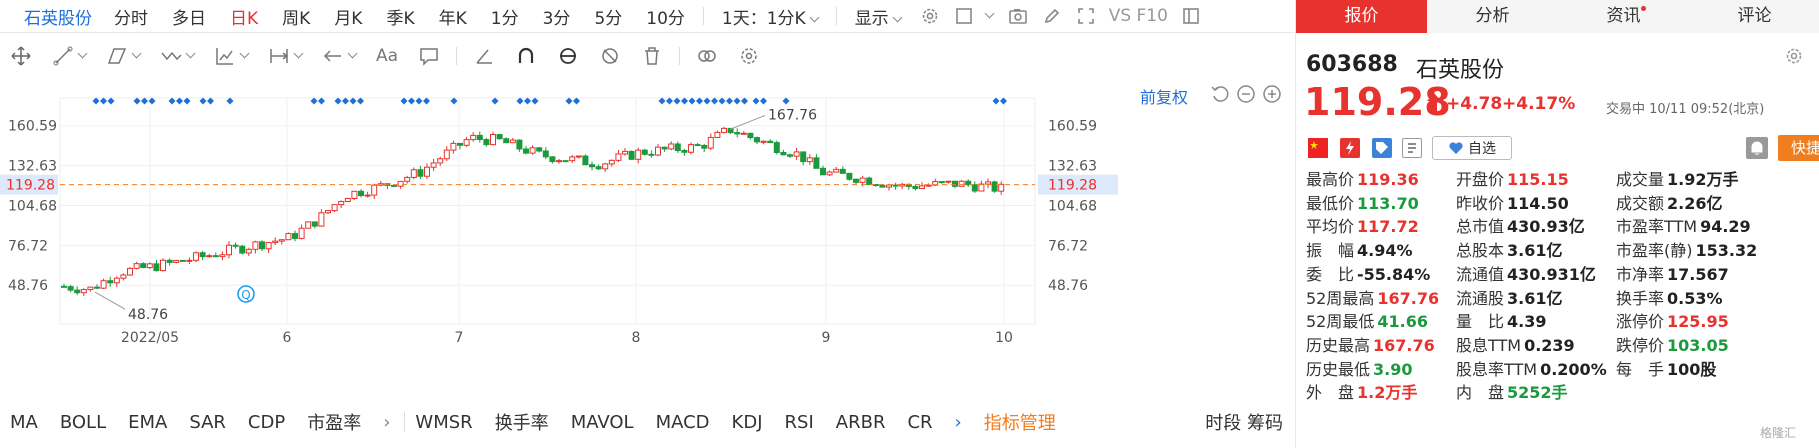 Image resolution: width=1819 pixels, height=448 pixels. What do you see at coordinates (1026, 422) in the screenshot?
I see `indicator-manage-button: 指标管理` at bounding box center [1026, 422].